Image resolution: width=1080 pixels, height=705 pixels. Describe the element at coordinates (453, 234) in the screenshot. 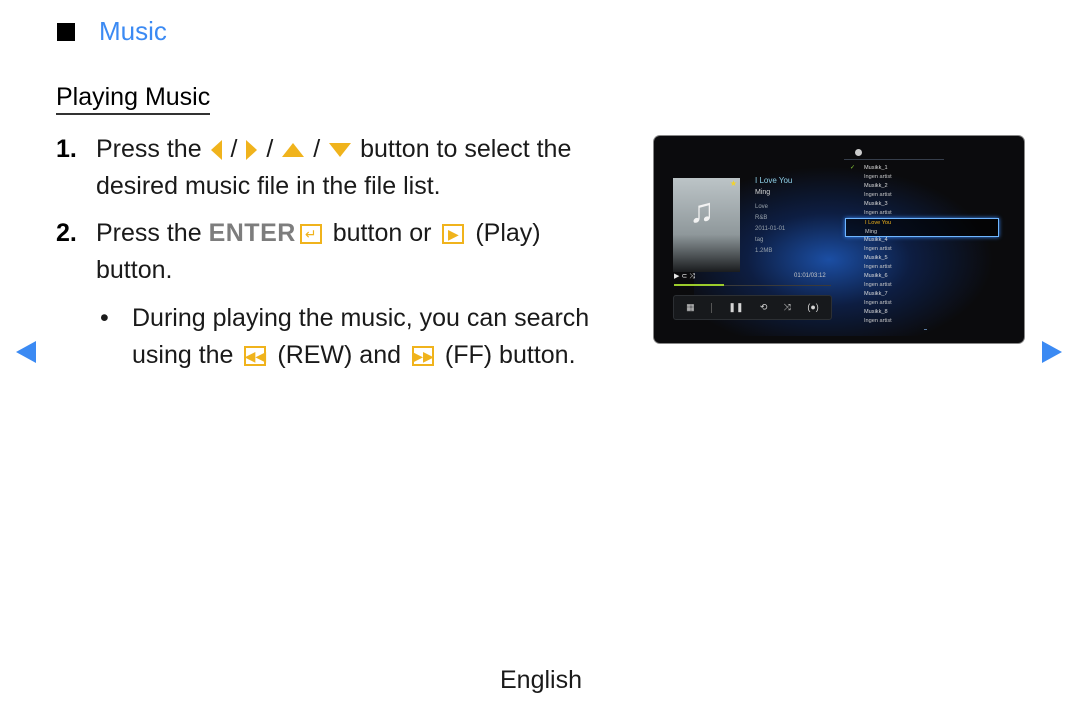

I see `play-key-icon: ▶` at that location.